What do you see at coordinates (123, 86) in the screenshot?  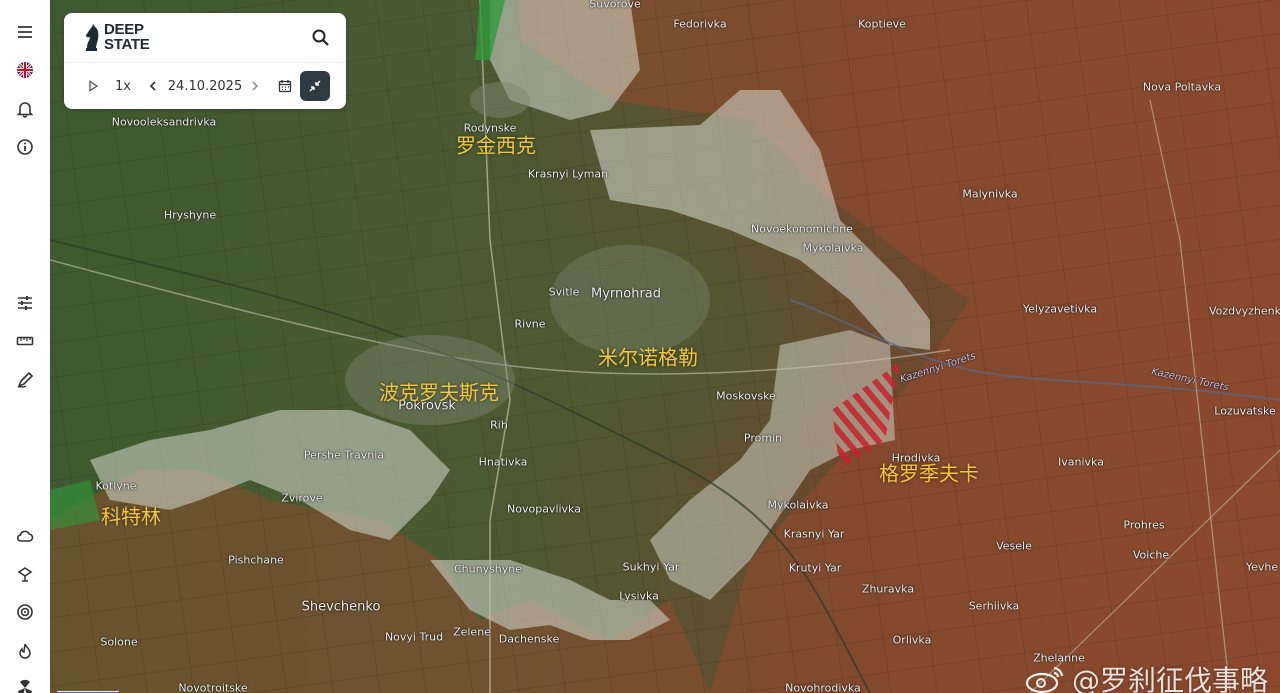 I see `playback-speed: 1x` at bounding box center [123, 86].